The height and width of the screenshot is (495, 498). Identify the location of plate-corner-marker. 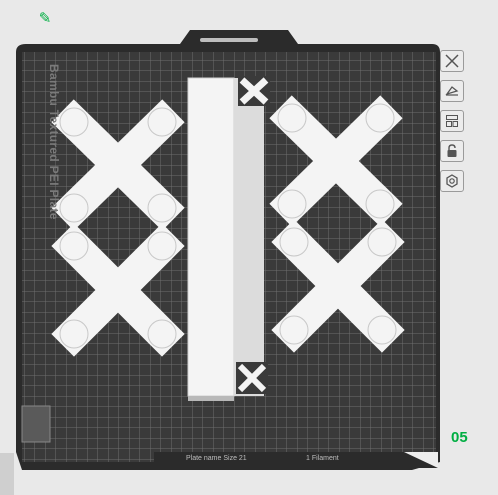
(36, 424).